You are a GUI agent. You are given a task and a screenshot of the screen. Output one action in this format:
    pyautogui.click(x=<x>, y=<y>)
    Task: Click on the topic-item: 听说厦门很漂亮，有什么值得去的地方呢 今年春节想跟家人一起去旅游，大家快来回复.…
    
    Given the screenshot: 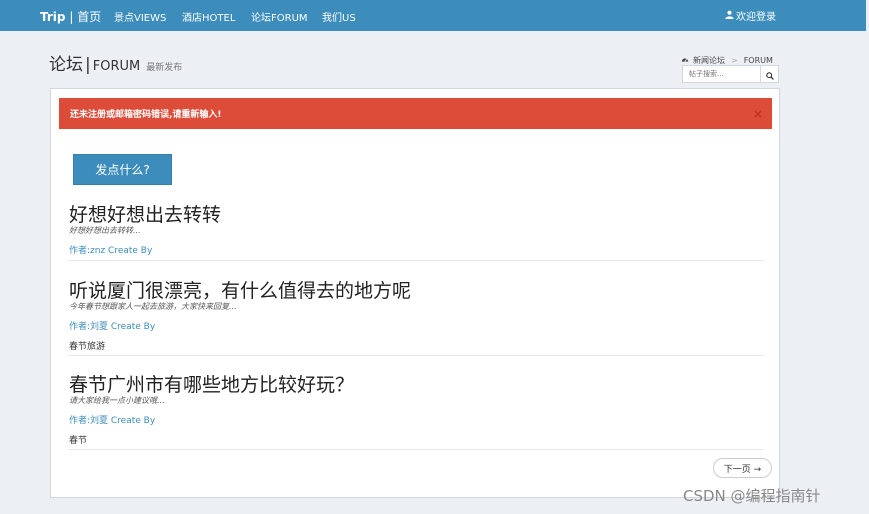 What is the action you would take?
    pyautogui.click(x=416, y=316)
    